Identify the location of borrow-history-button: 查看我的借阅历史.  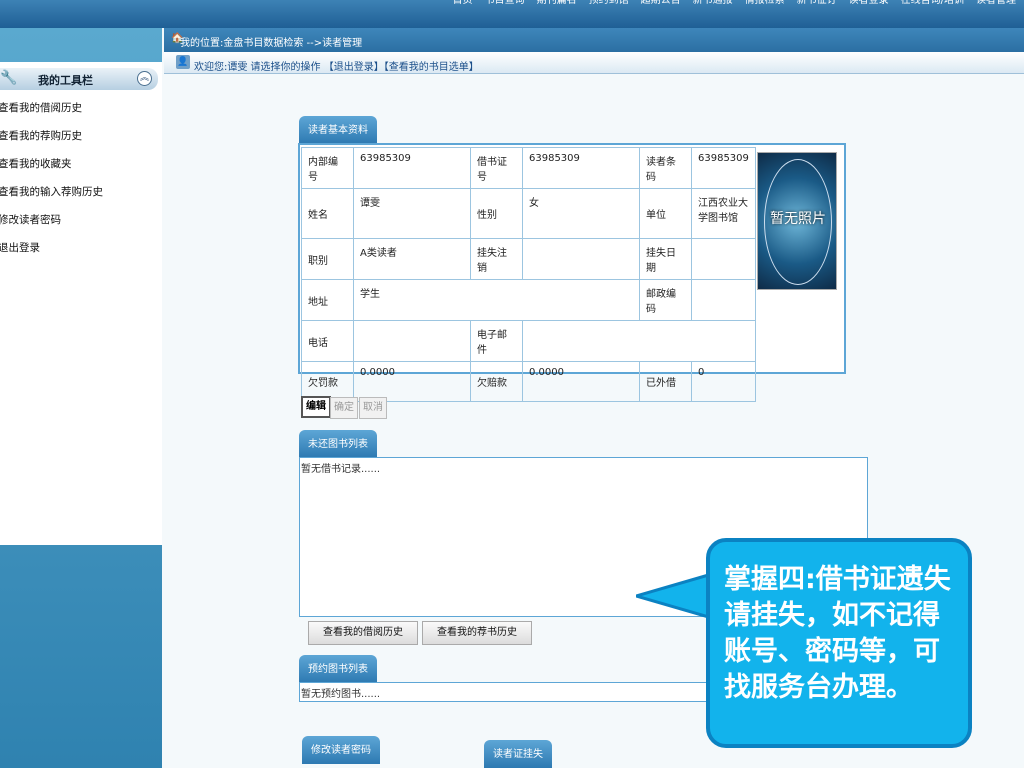
(363, 633).